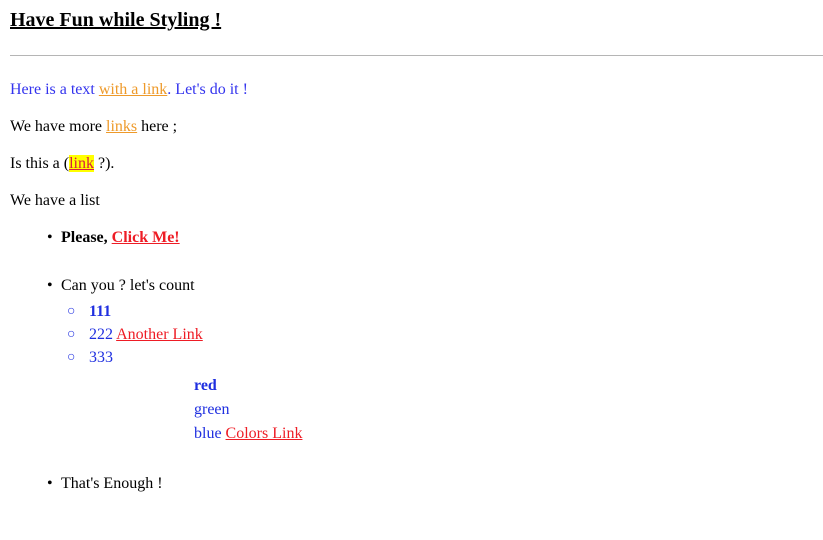 This screenshot has height=540, width=823. Describe the element at coordinates (264, 433) in the screenshot. I see `colors-link: Colors Link` at that location.